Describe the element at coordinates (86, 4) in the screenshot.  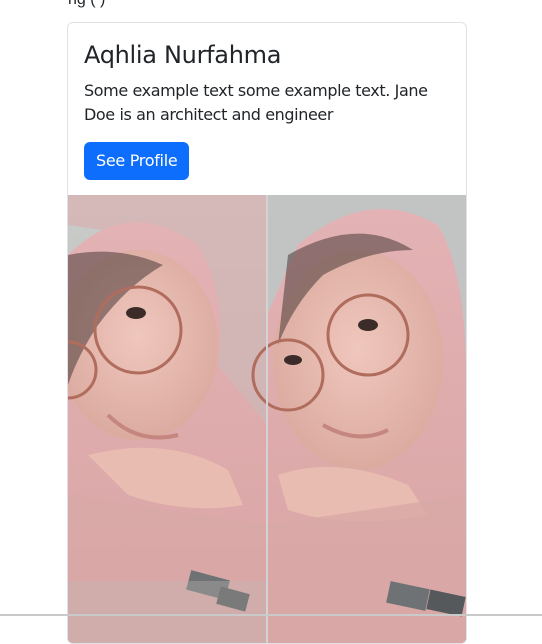
I see `cut-off-heading: ng ( )` at that location.